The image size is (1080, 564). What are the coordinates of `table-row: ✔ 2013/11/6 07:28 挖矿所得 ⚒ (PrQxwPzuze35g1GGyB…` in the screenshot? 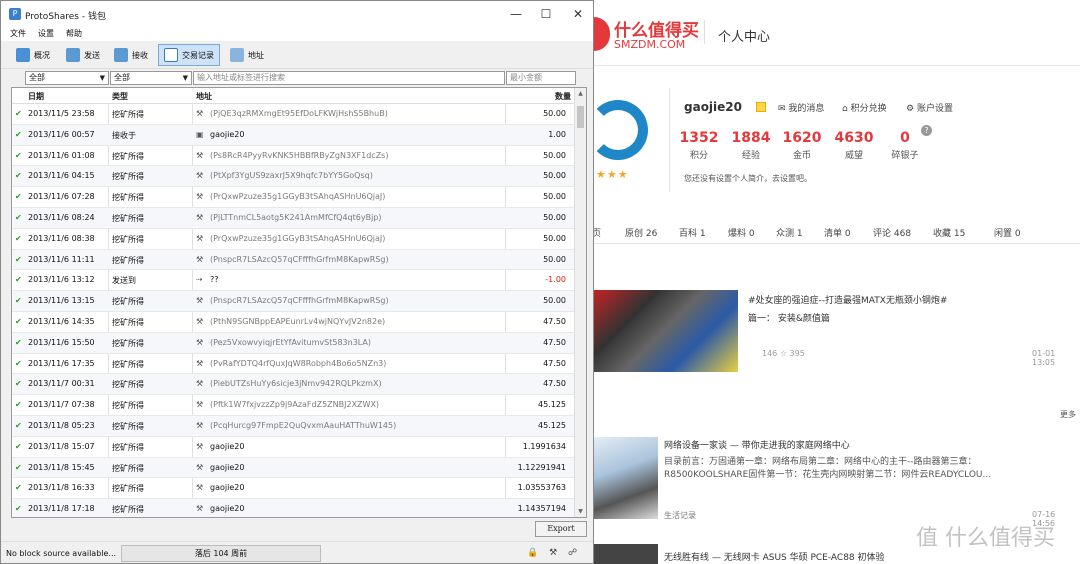 It's located at (294, 197).